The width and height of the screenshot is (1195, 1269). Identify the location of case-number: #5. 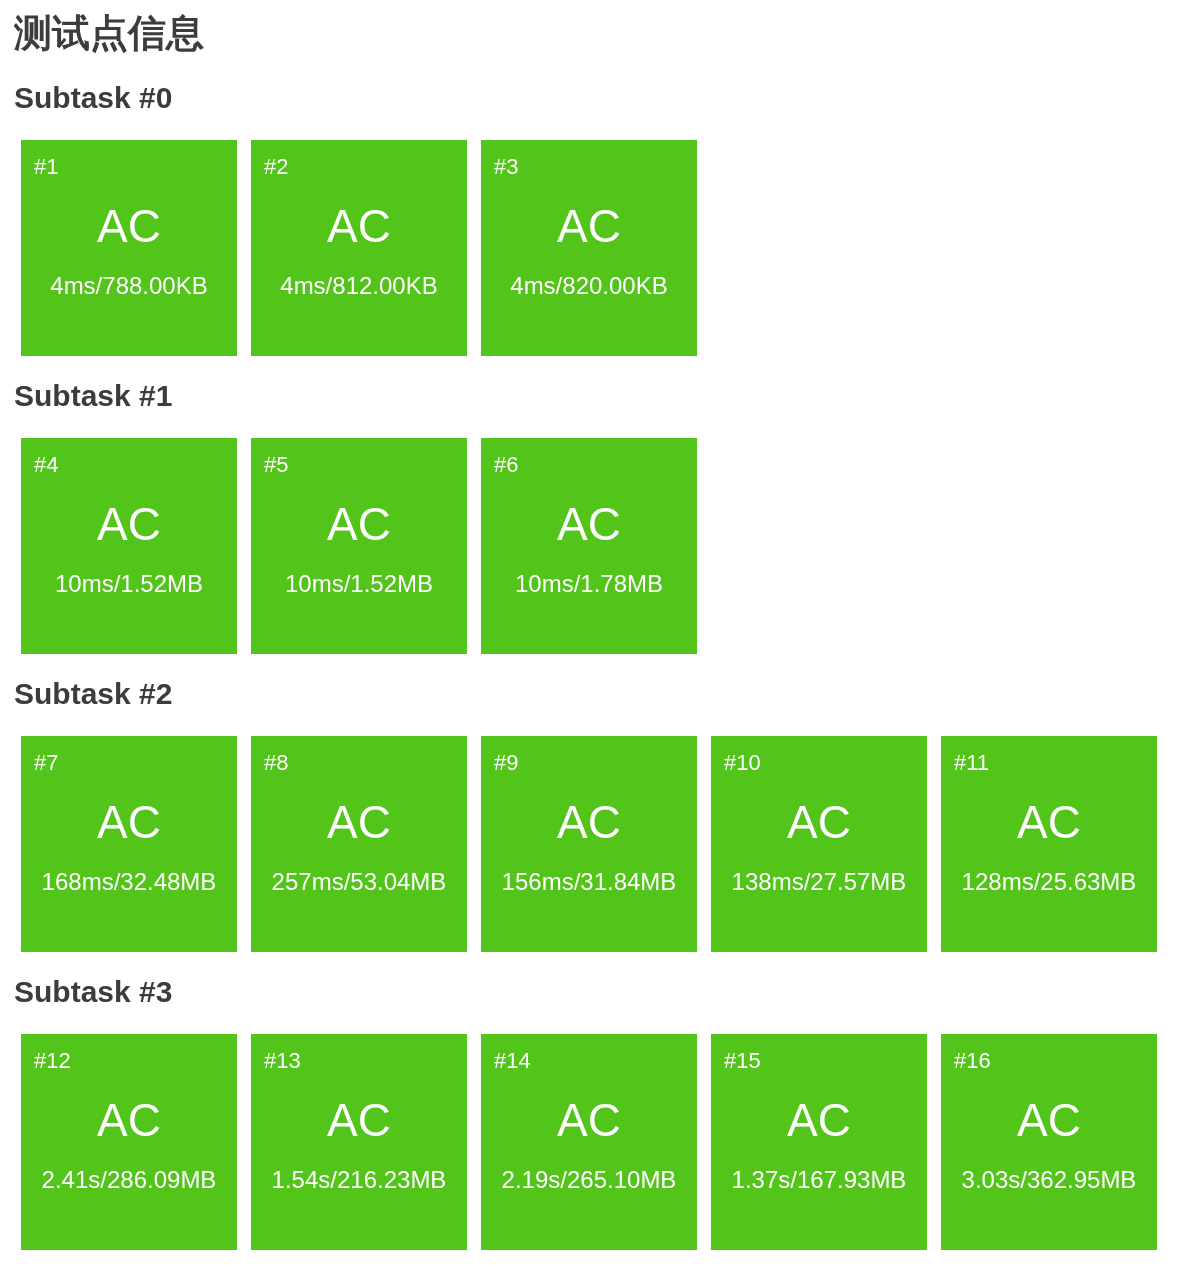
(276, 465).